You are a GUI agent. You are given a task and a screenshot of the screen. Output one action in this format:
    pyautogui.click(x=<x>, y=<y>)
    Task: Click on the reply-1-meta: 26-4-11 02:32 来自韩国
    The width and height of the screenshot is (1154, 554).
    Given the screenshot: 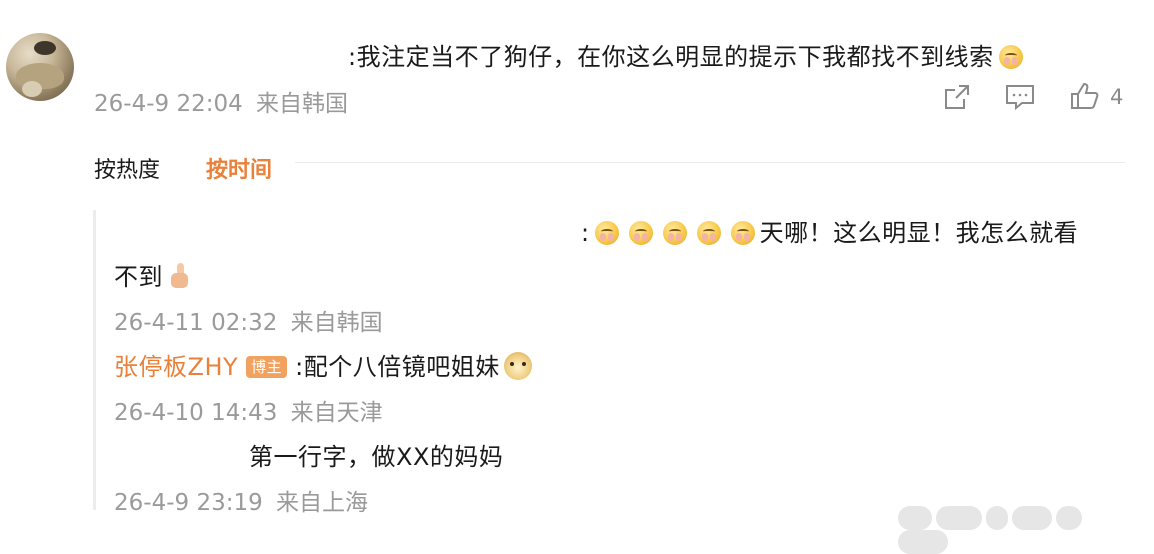 What is the action you would take?
    pyautogui.click(x=248, y=320)
    